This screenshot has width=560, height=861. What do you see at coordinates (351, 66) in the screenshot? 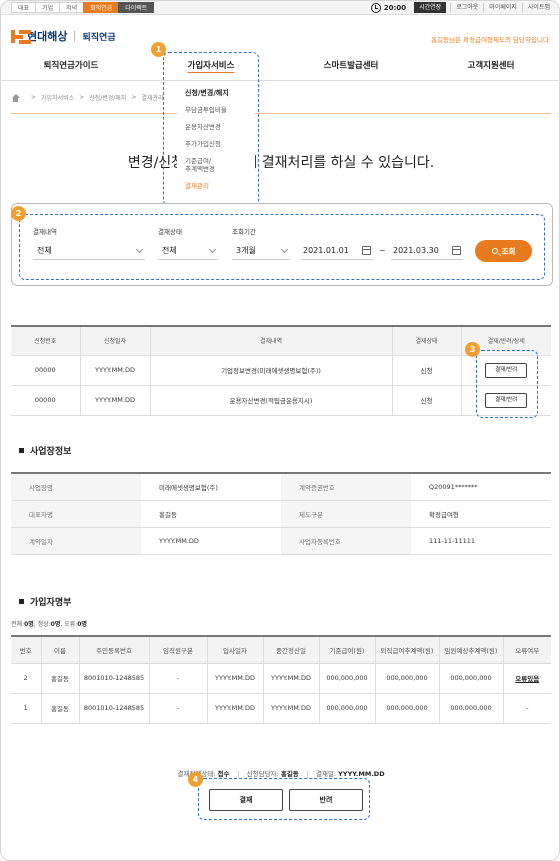
I see `nav-smart-issue: 스마트발급센터` at bounding box center [351, 66].